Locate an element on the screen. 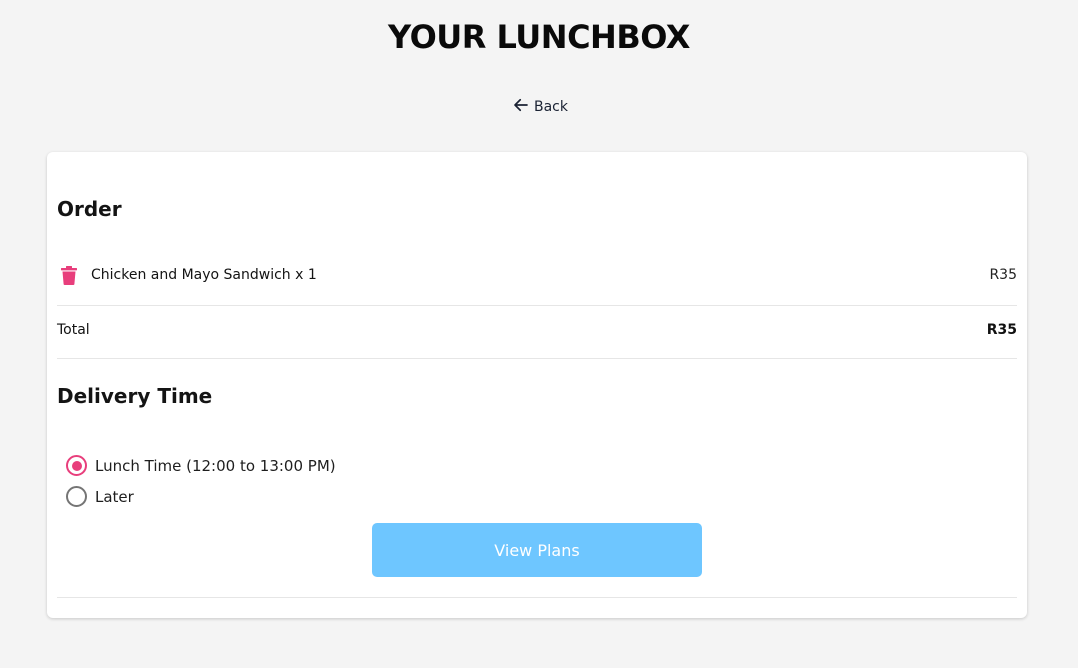 The height and width of the screenshot is (668, 1078). arrow-left-icon is located at coordinates (521, 107).